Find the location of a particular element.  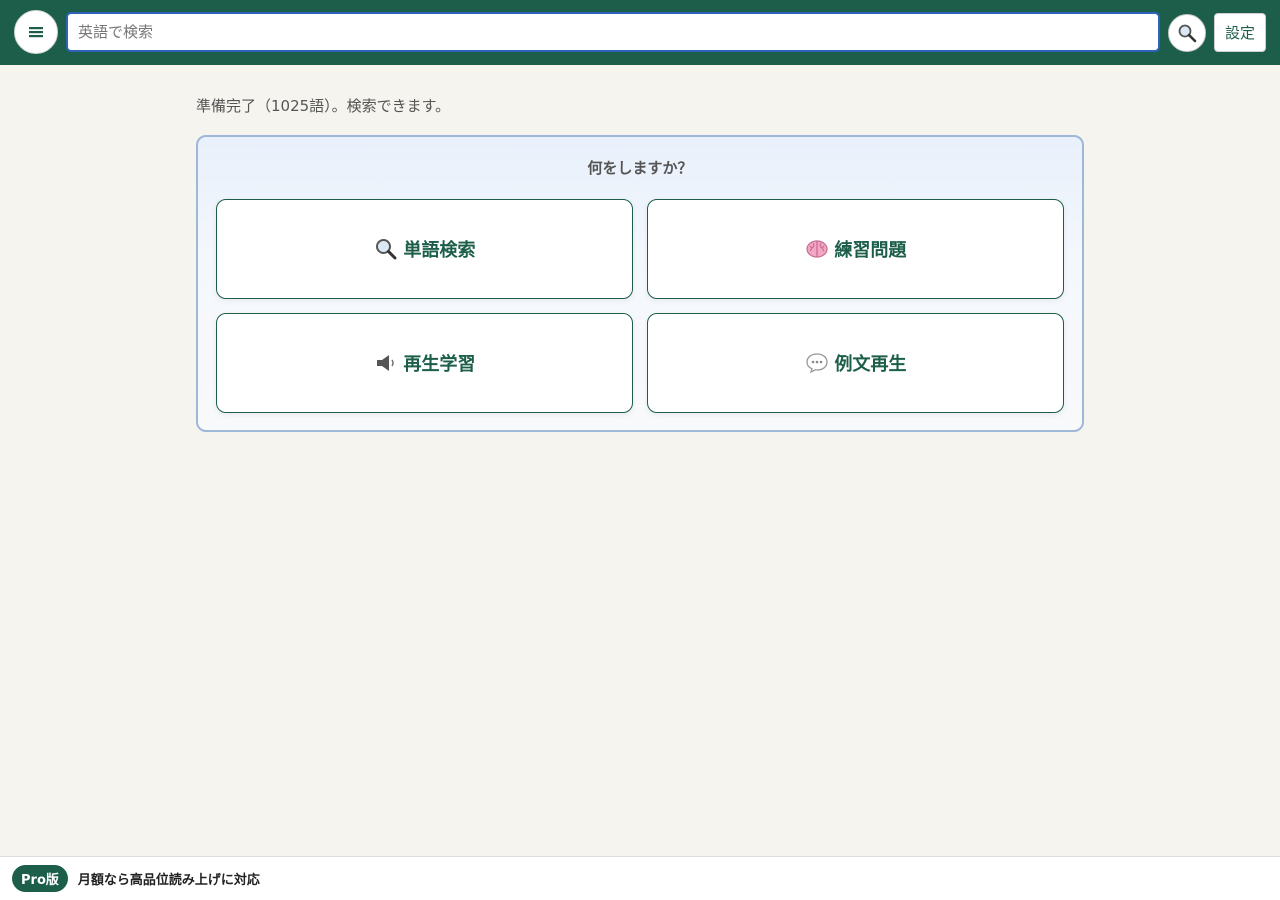

search-input is located at coordinates (613, 32).